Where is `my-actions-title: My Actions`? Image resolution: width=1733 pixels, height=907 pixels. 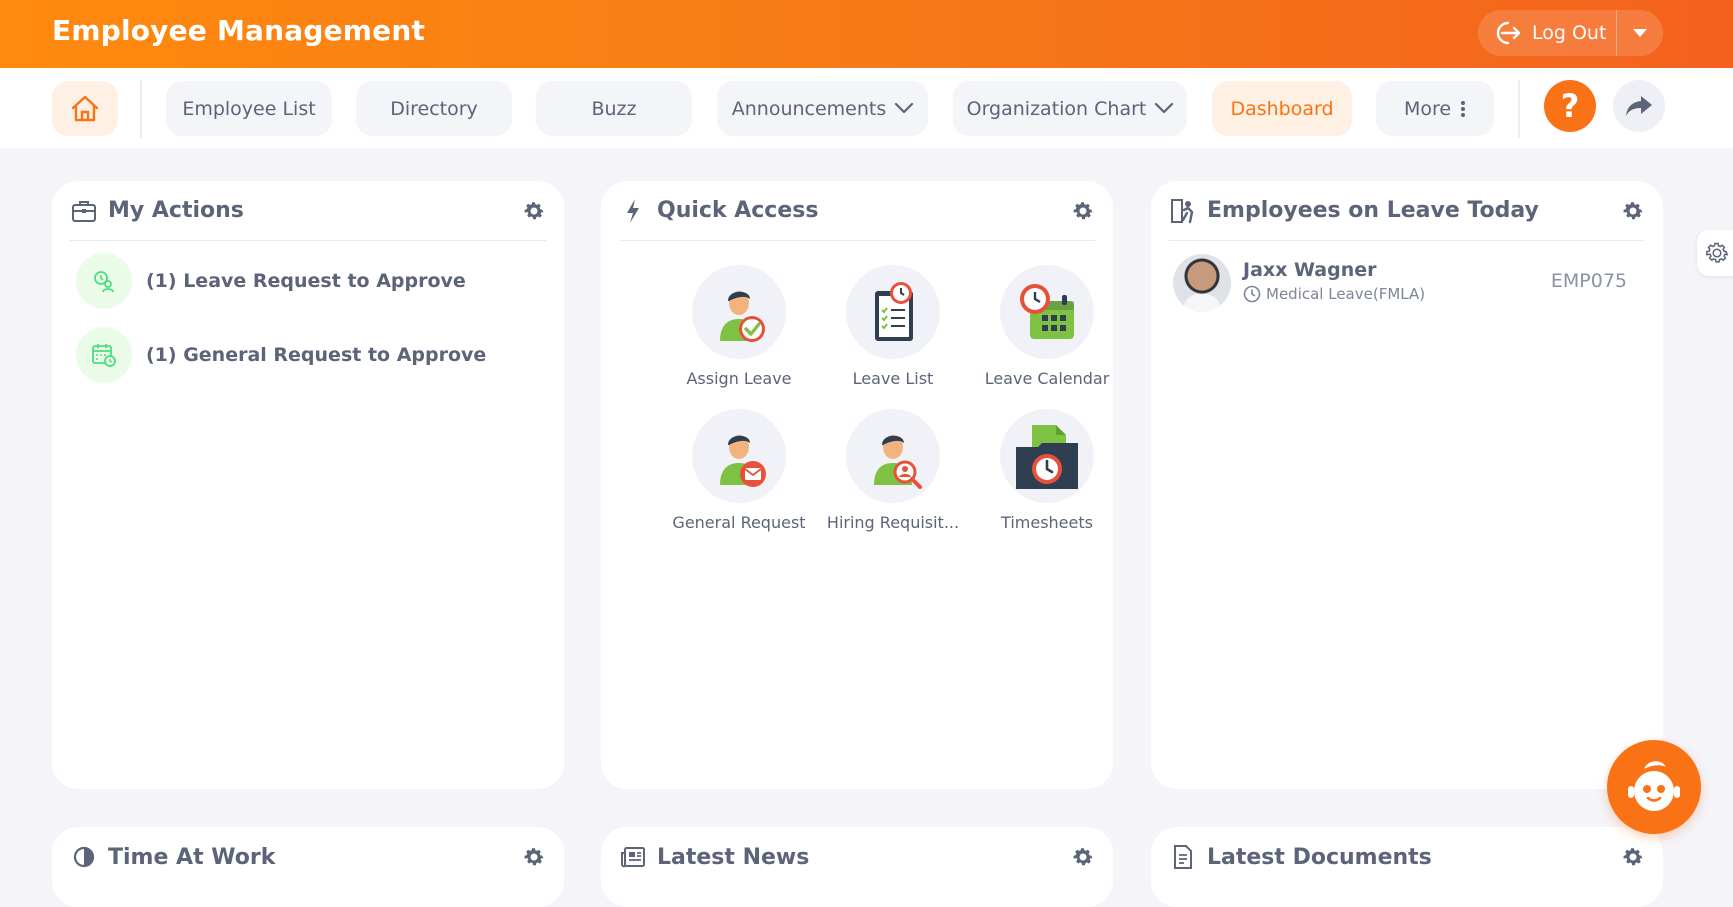 my-actions-title: My Actions is located at coordinates (176, 210).